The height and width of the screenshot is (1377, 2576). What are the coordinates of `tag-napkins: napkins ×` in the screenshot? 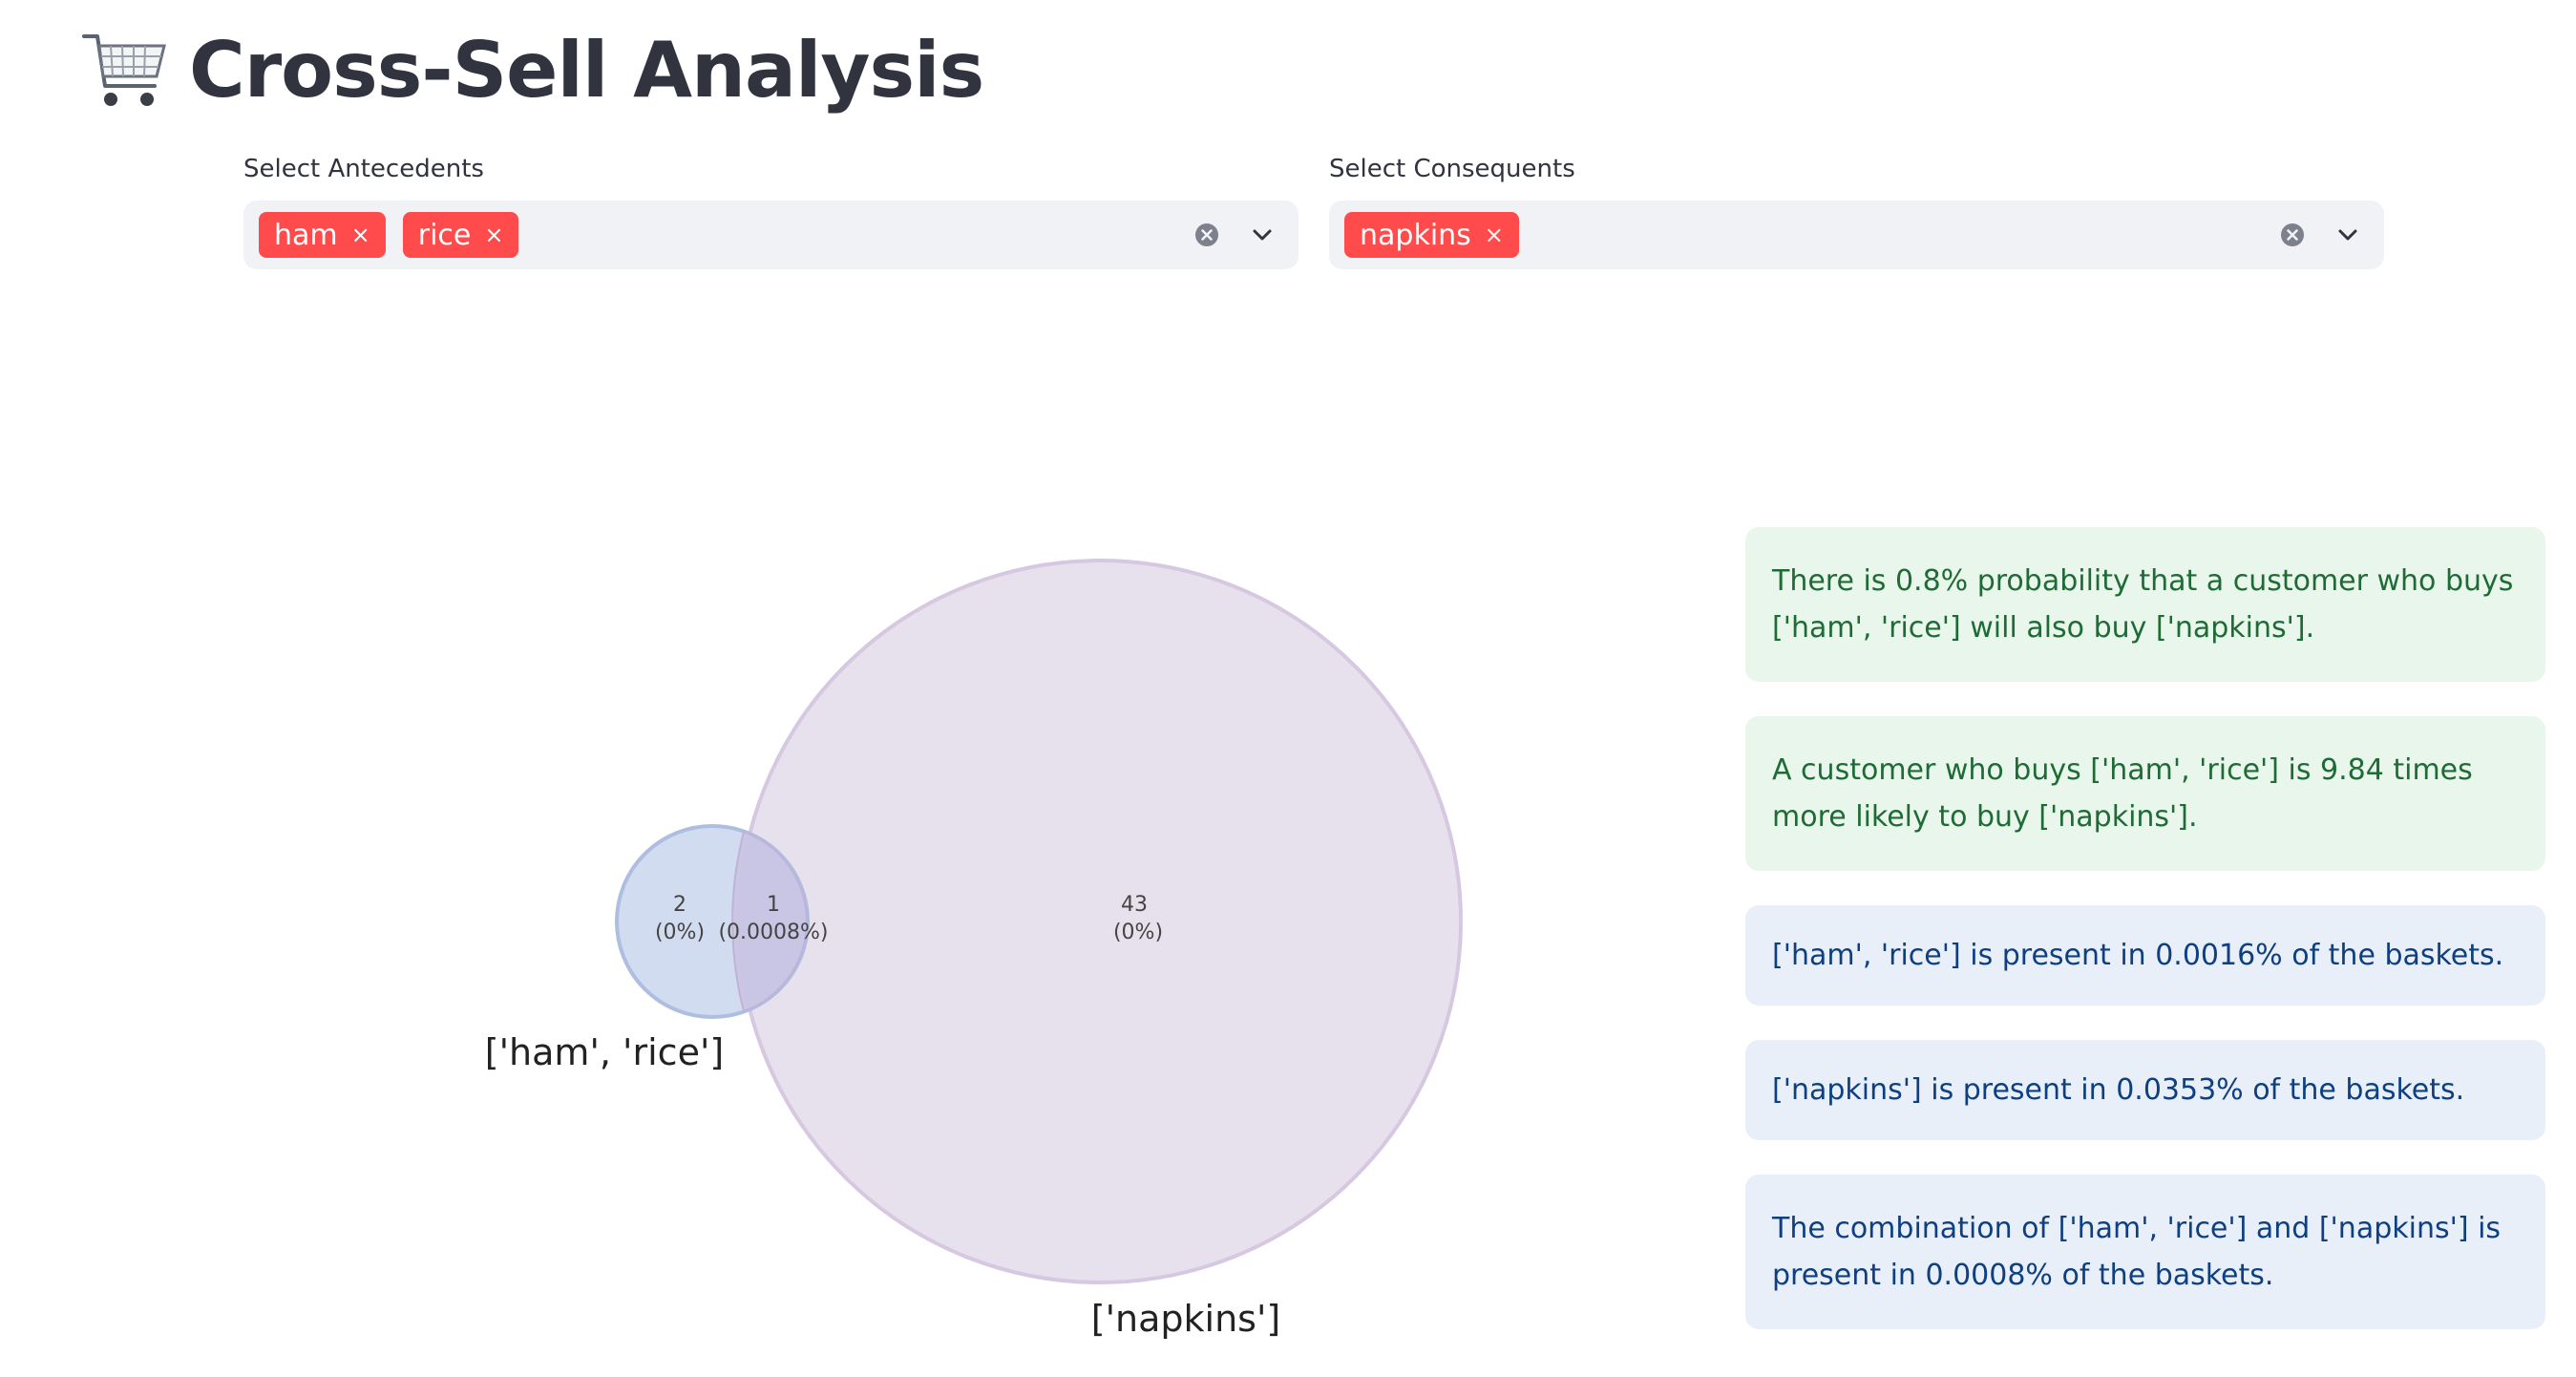 It's located at (1431, 235).